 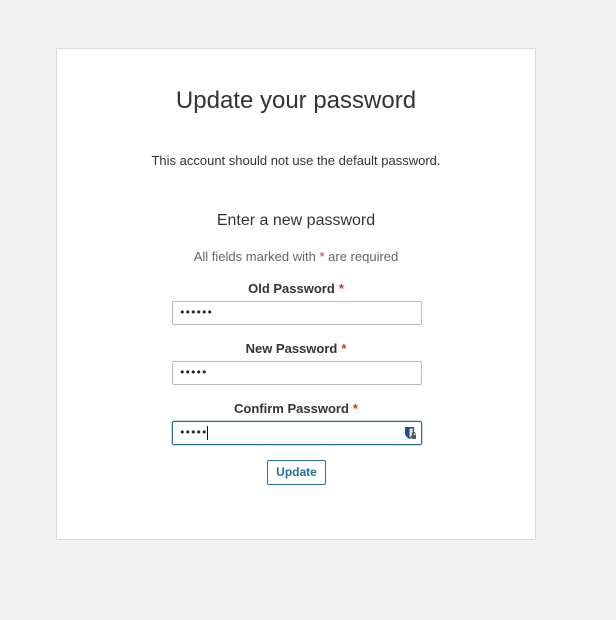 What do you see at coordinates (208, 433) in the screenshot?
I see `text-caret` at bounding box center [208, 433].